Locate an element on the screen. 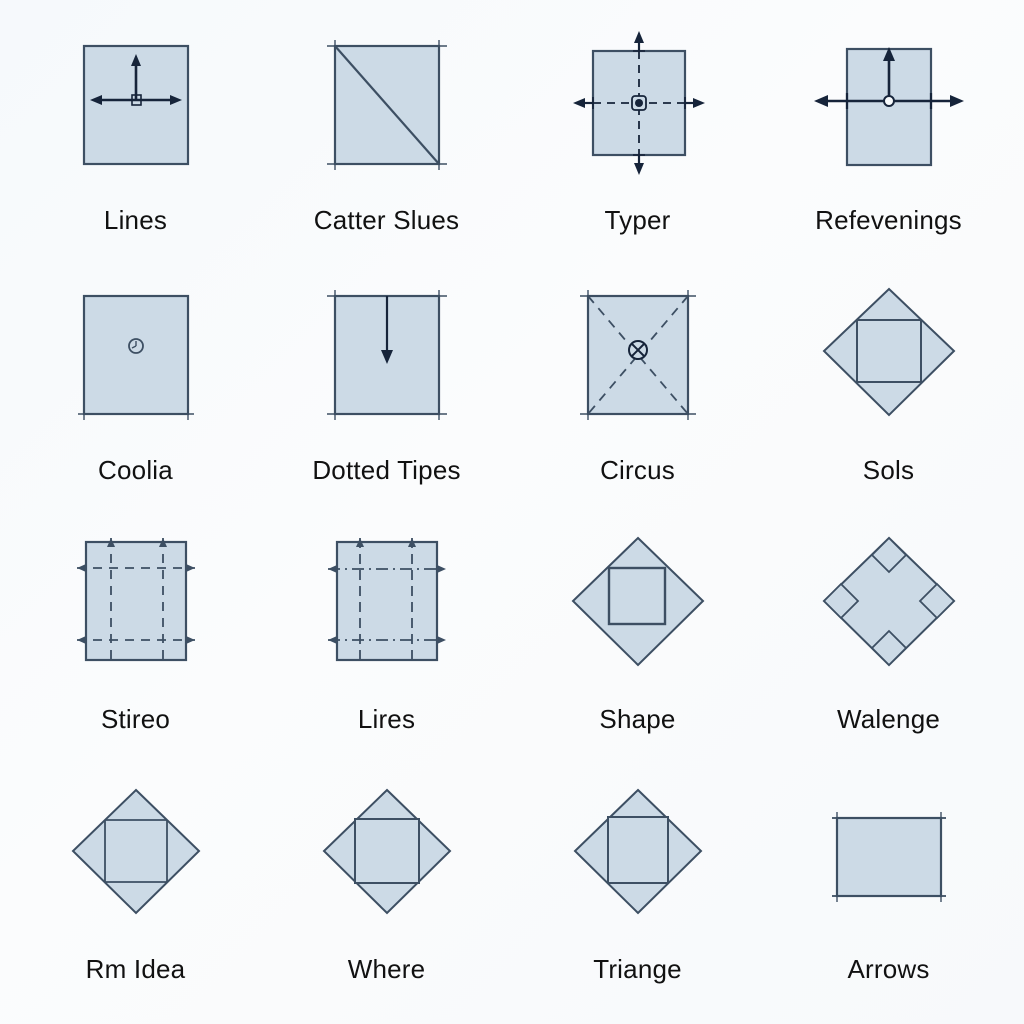  grid-cell-lires: Lires is located at coordinates (386, 642).